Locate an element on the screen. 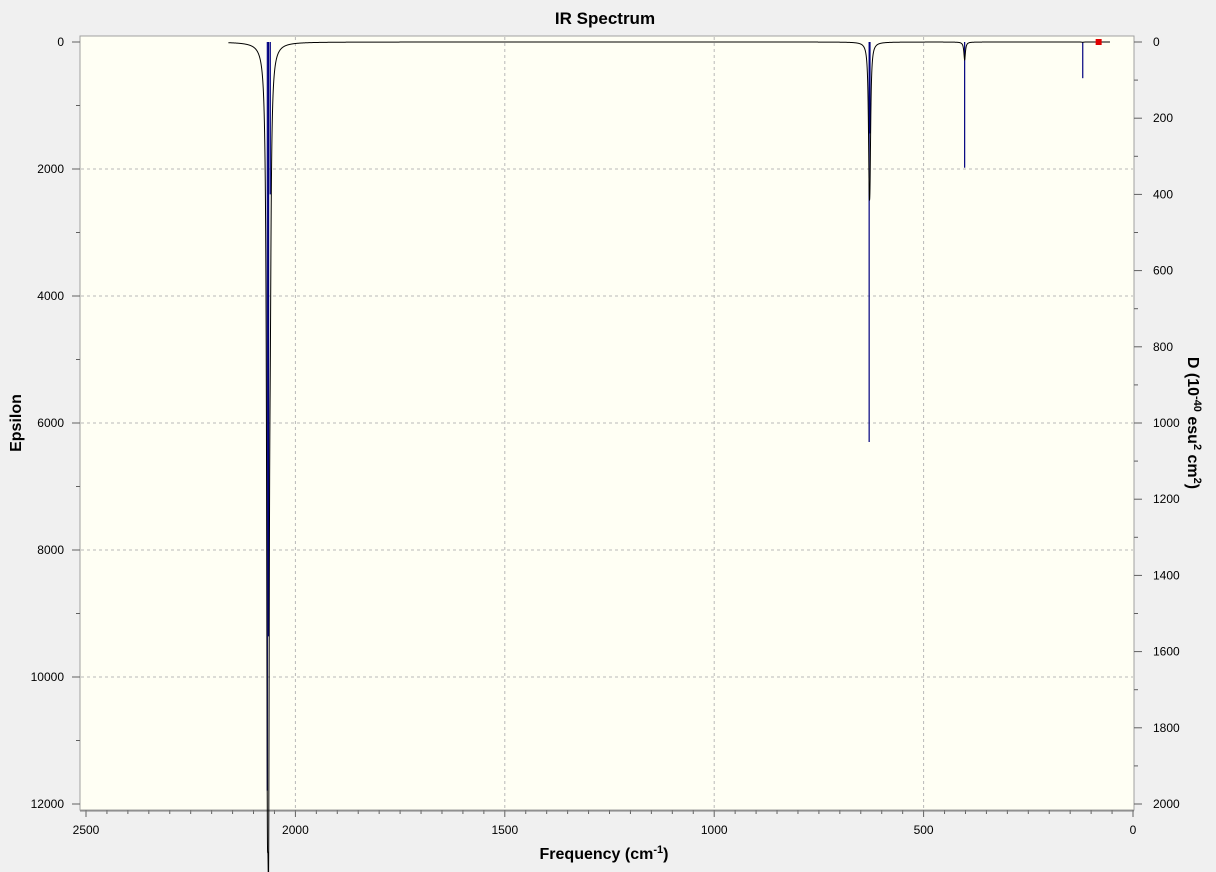 This screenshot has width=1216, height=872. scale-marker is located at coordinates (1098, 42).